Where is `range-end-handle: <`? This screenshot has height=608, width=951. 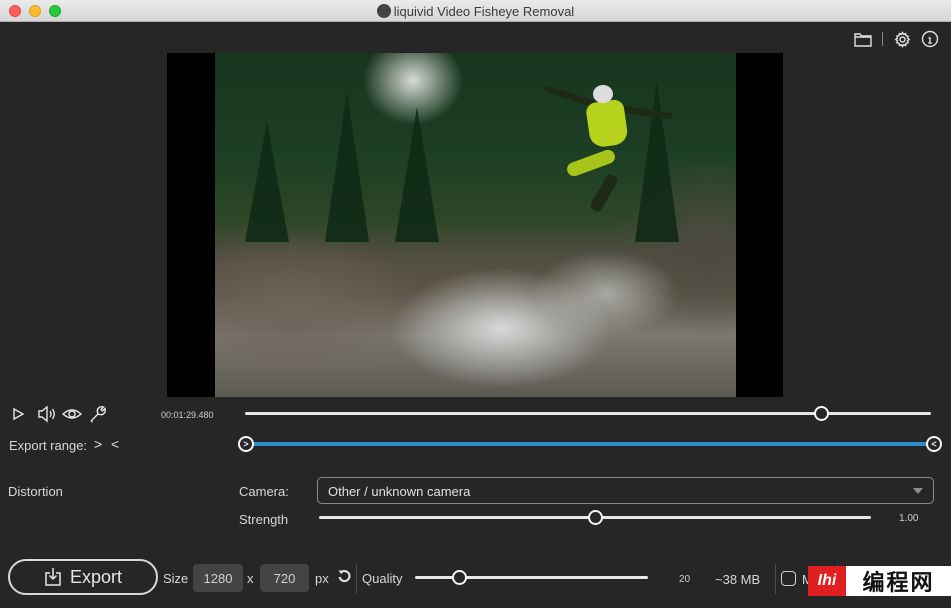
range-end-handle: < is located at coordinates (934, 444).